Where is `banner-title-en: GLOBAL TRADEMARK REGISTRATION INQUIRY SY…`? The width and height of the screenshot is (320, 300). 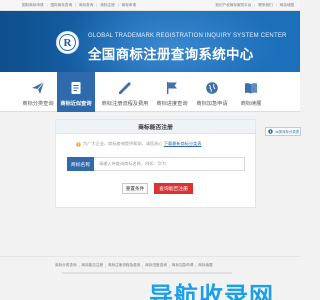
banner-title-en: GLOBAL TRADEMARK REGISTRATION INQUIRY SY… is located at coordinates (187, 36).